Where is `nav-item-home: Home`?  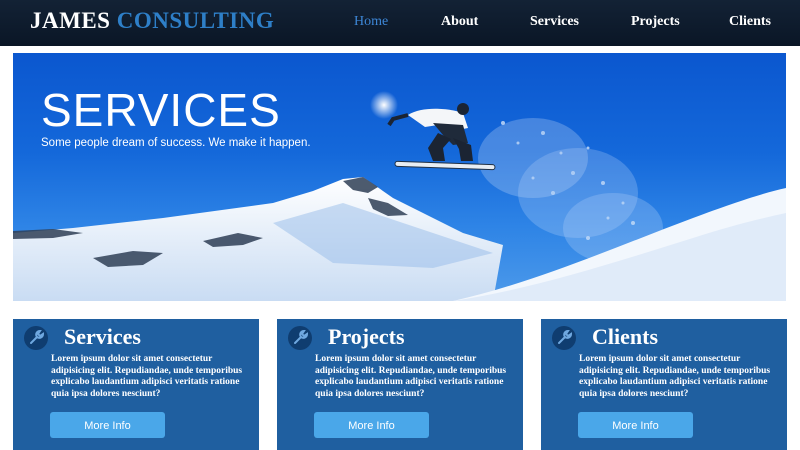 nav-item-home: Home is located at coordinates (371, 22).